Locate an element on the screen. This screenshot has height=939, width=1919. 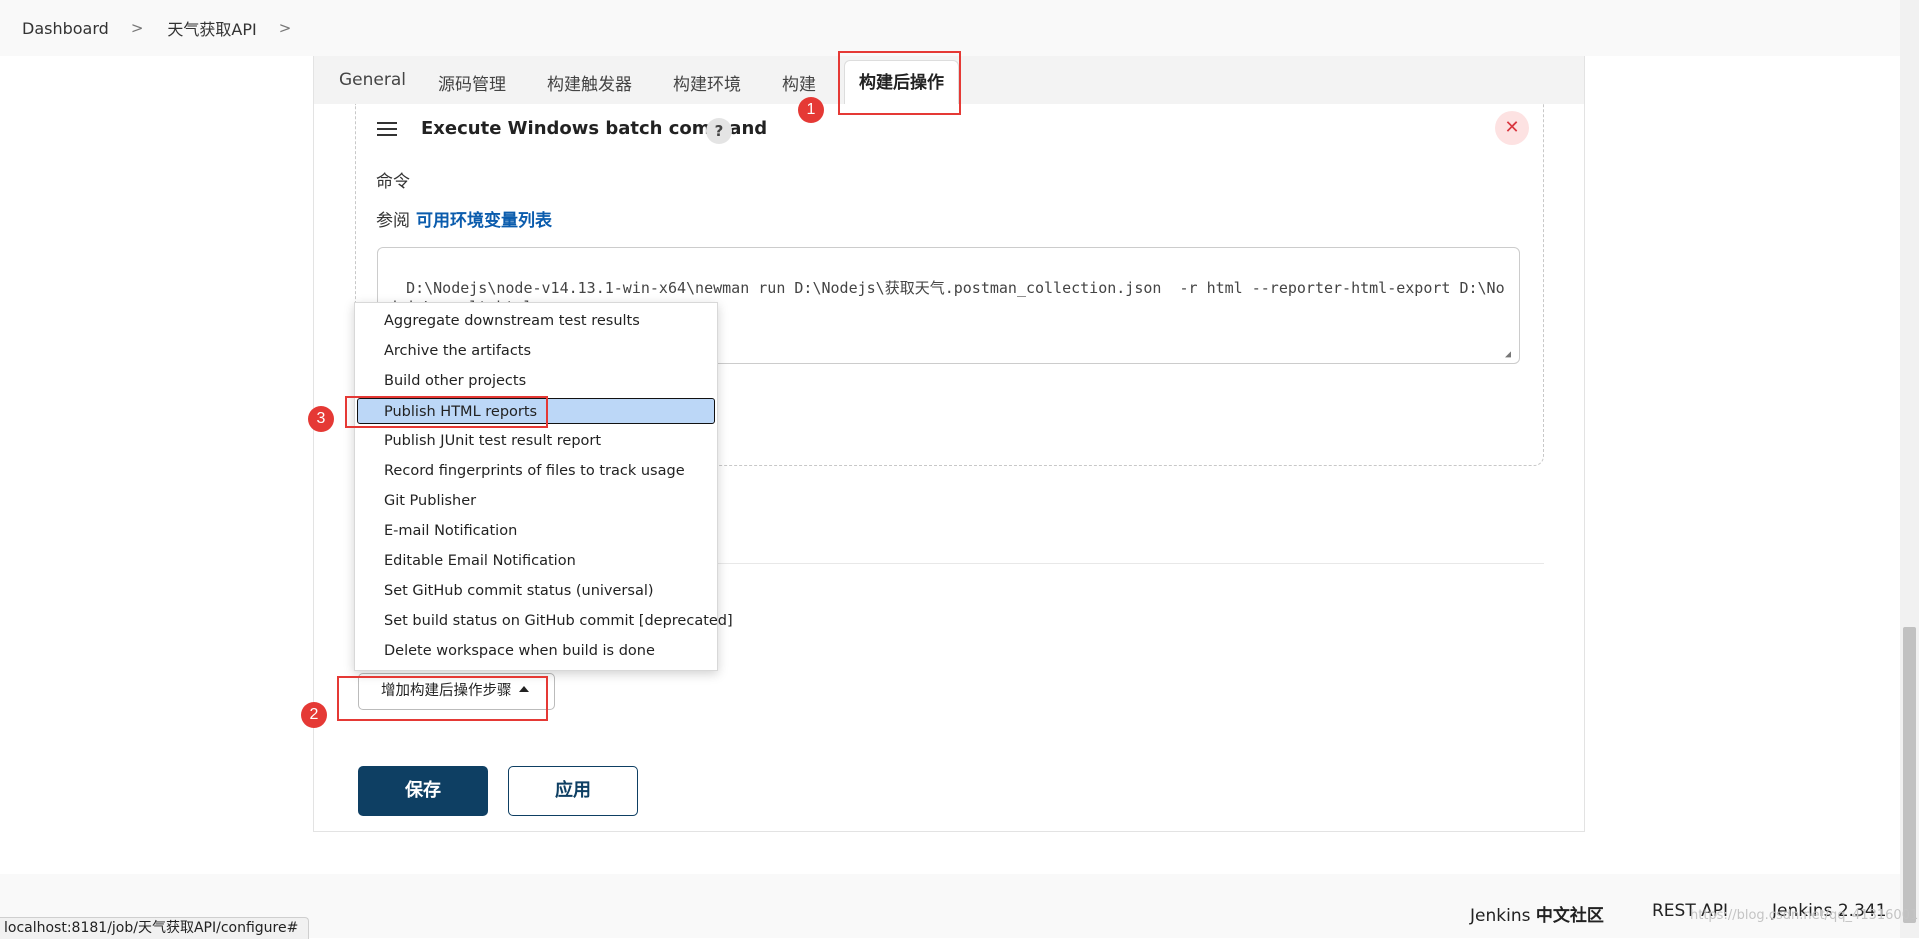
dropdown-item: E-mail Notification is located at coordinates (536, 531).